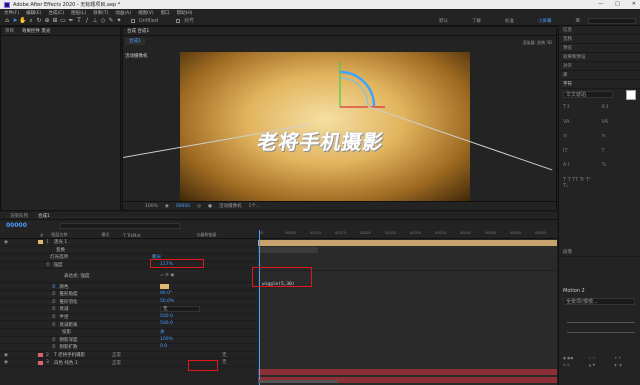 The image size is (640, 385). I want to click on camera-tool-icon: ⊕, so click(47, 21).